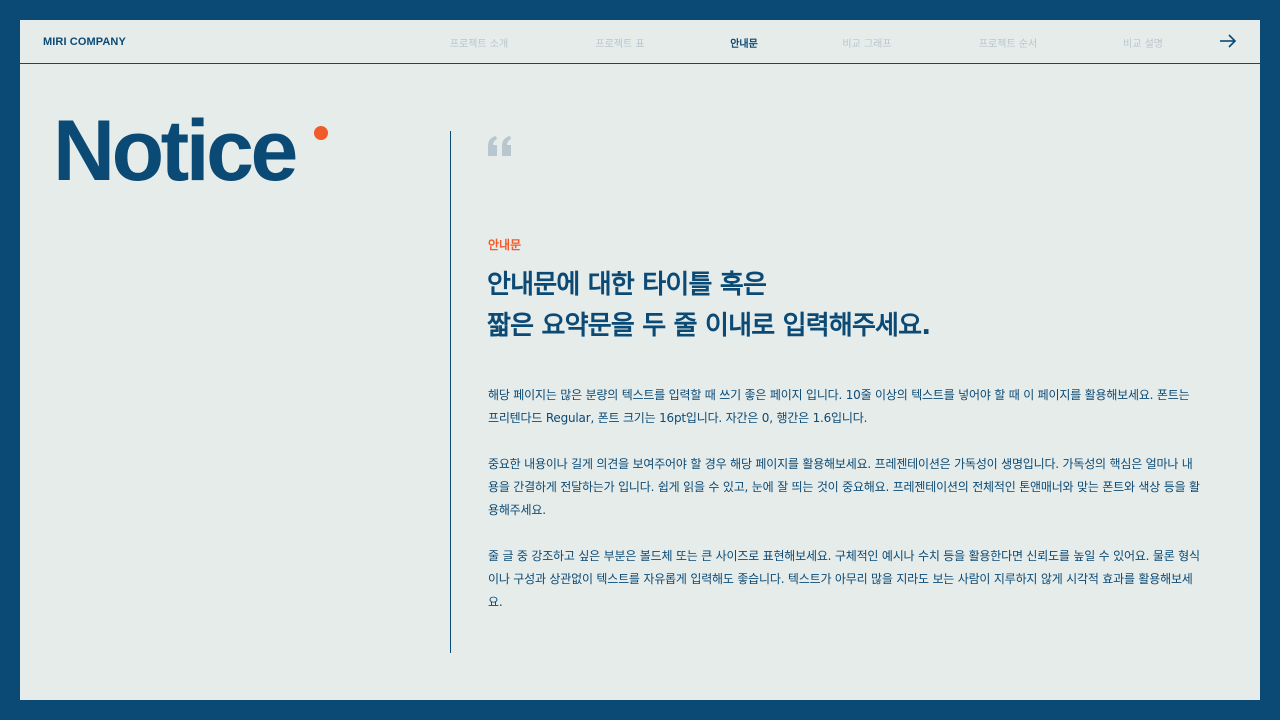  What do you see at coordinates (500, 146) in the screenshot?
I see `quote-icon` at bounding box center [500, 146].